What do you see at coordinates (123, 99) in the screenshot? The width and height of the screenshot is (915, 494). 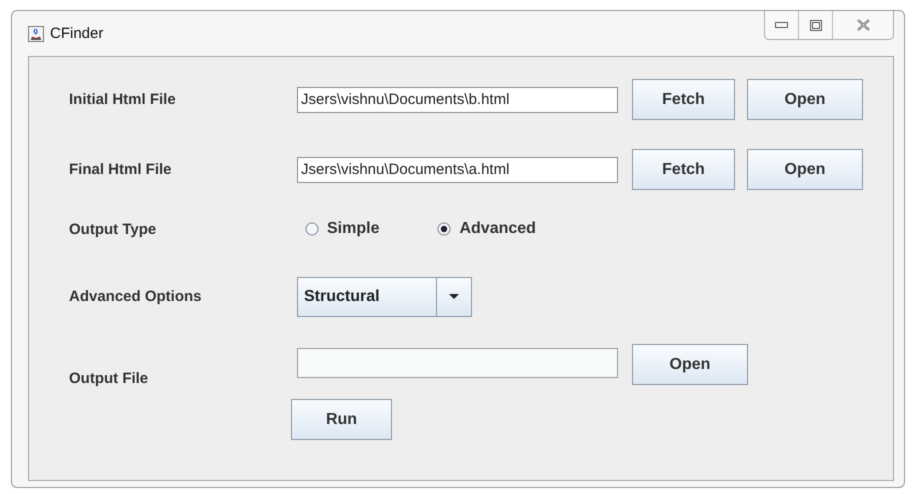 I see `field-label: Initial Html File` at bounding box center [123, 99].